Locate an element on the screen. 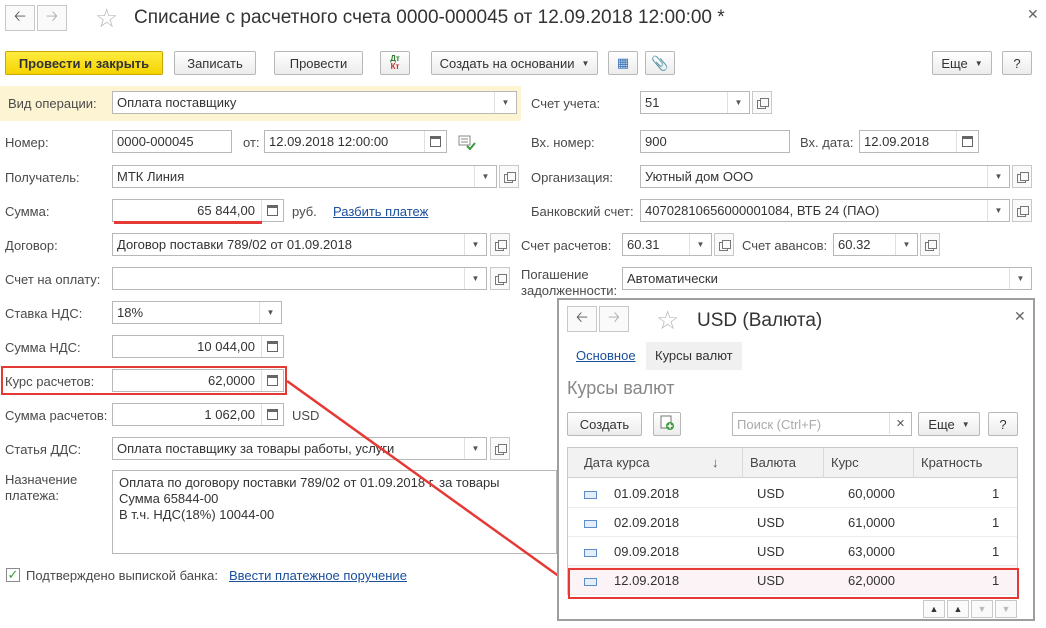 This screenshot has height=628, width=1046. scroll-up-button: ▲ is located at coordinates (958, 609).